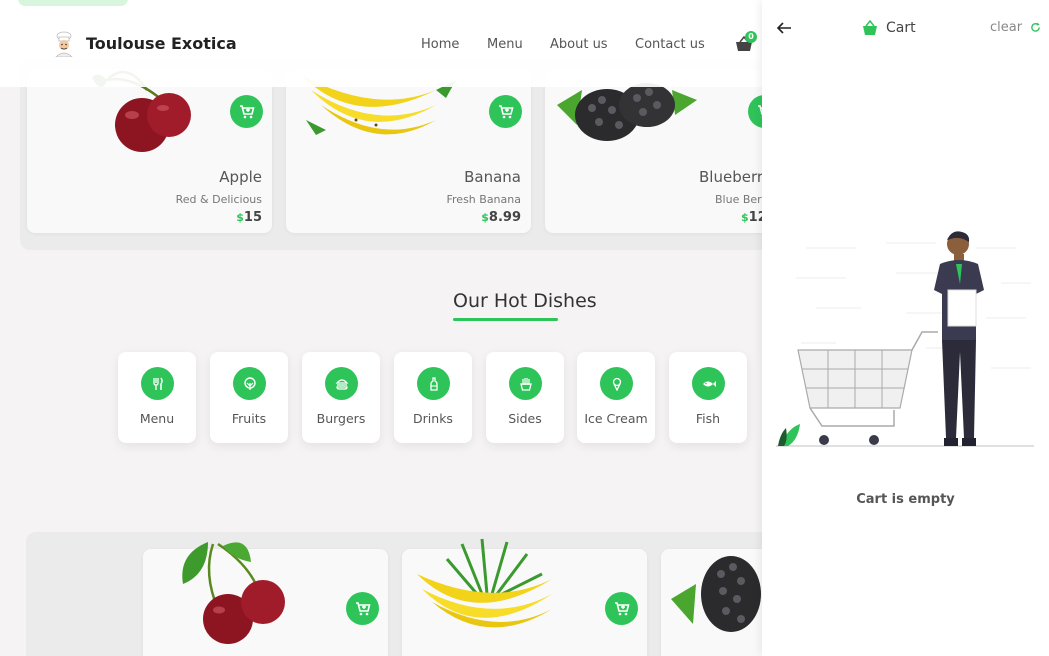 This screenshot has width=1049, height=656. What do you see at coordinates (433, 383) in the screenshot?
I see `bottle-icon` at bounding box center [433, 383].